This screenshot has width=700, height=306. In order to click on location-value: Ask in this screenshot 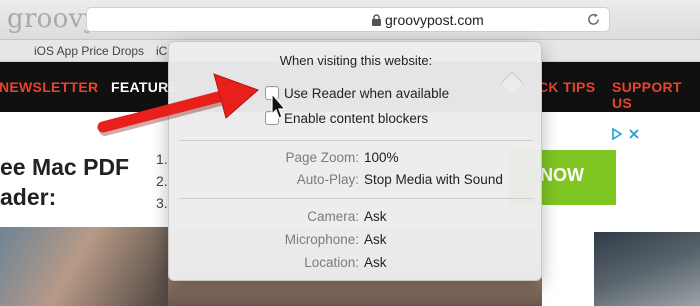, I will do `click(375, 262)`.